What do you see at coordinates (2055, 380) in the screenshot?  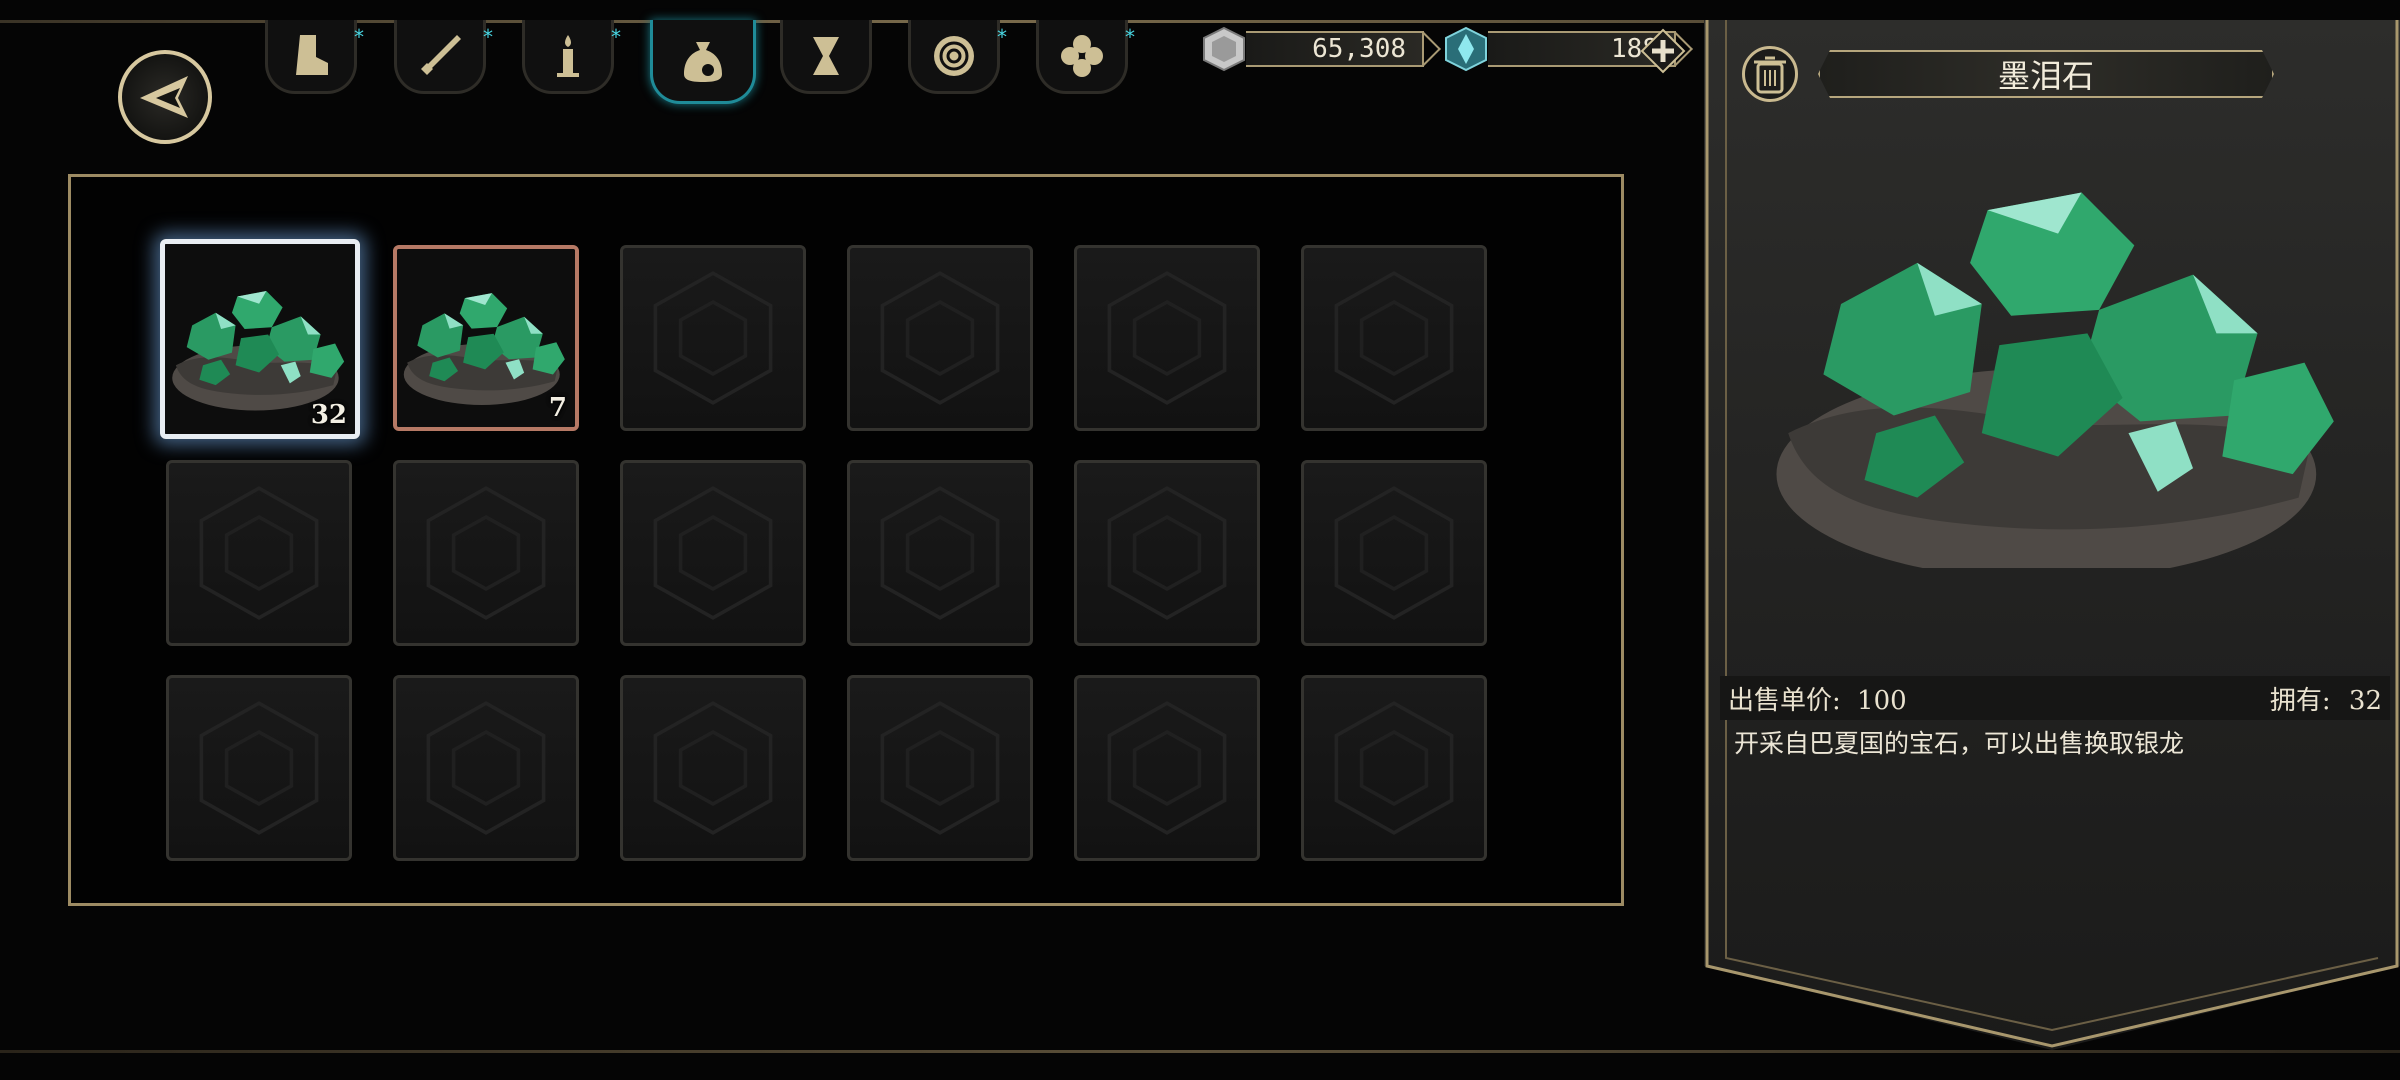 I see `item-artwork` at bounding box center [2055, 380].